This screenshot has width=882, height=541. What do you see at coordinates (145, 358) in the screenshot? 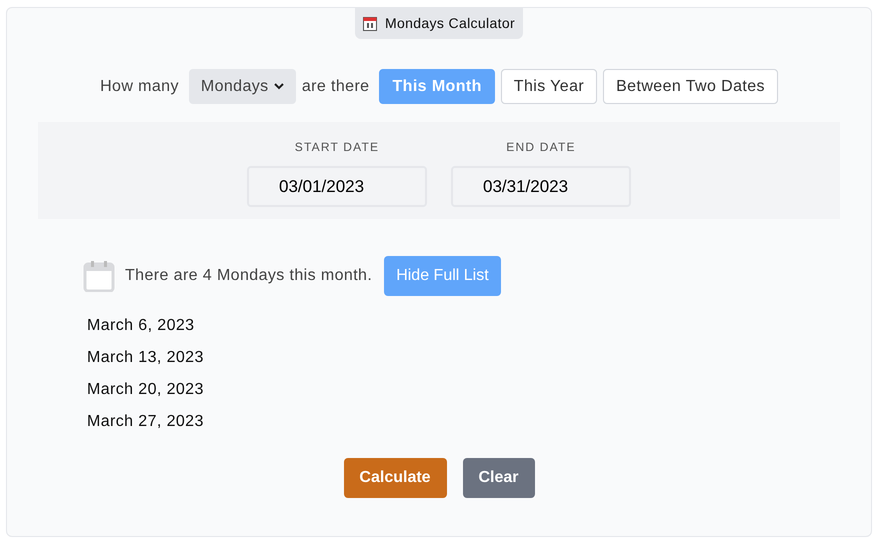
I see `monday-date: March 13, 2023` at bounding box center [145, 358].